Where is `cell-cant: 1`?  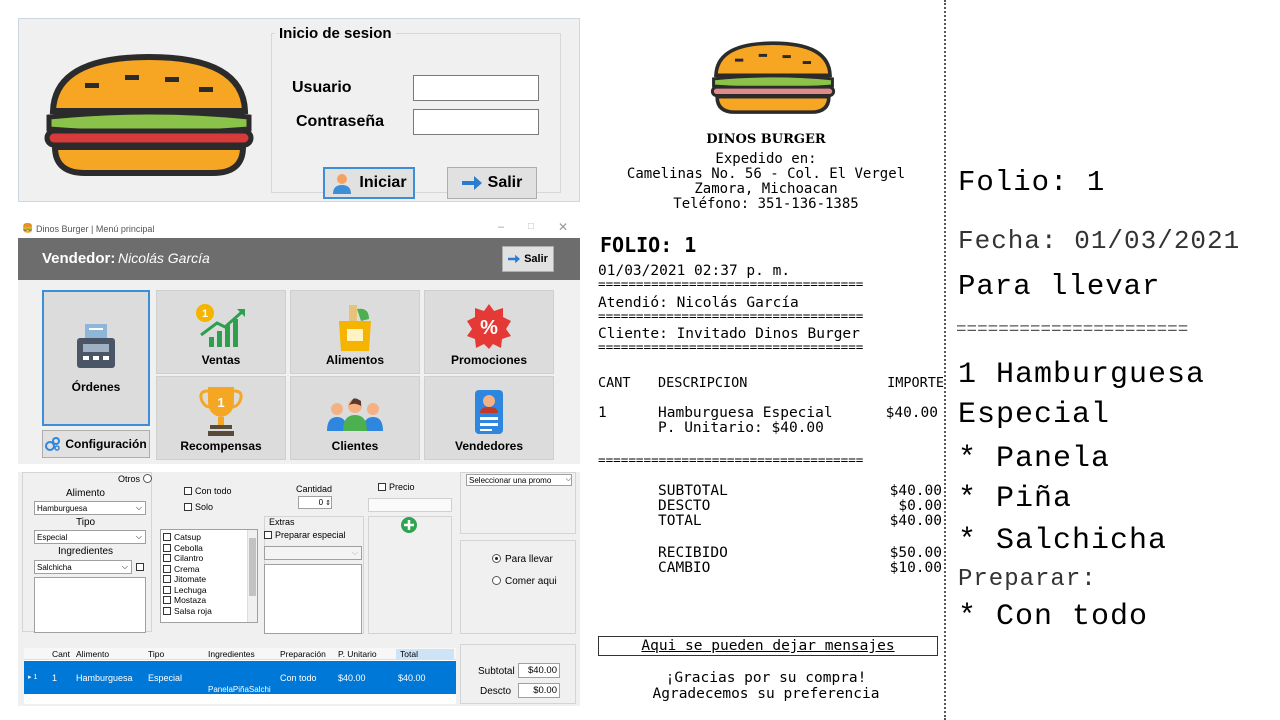 cell-cant: 1 is located at coordinates (55, 678).